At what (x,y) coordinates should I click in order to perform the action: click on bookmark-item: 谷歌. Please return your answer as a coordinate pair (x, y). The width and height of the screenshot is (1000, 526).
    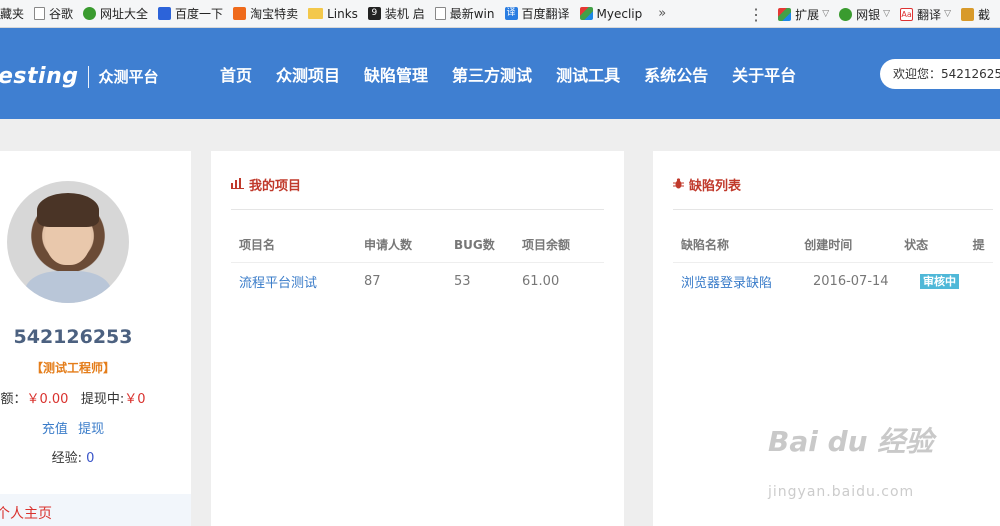
    Looking at the image, I should click on (53, 13).